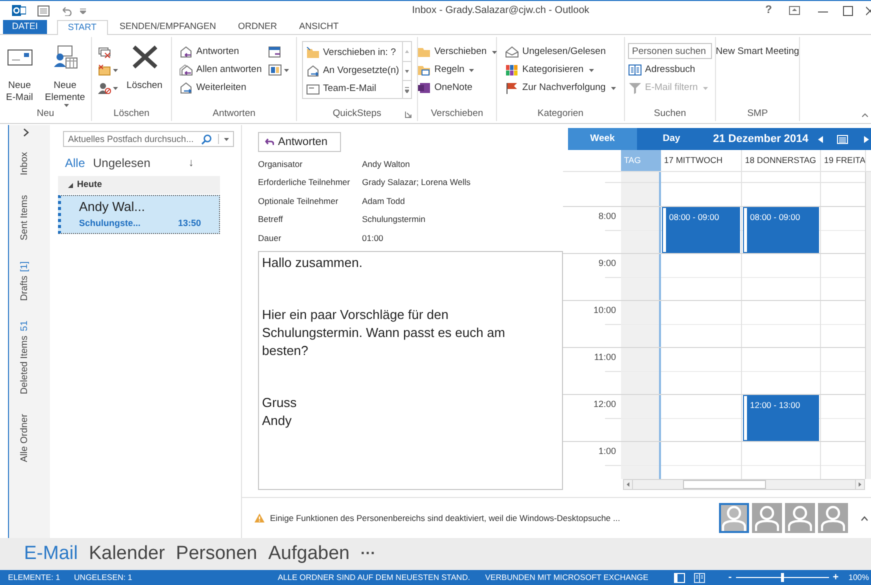 This screenshot has width=871, height=585. What do you see at coordinates (139, 214) in the screenshot?
I see `message-item: Andy Wal... Schulungste... 13:50` at bounding box center [139, 214].